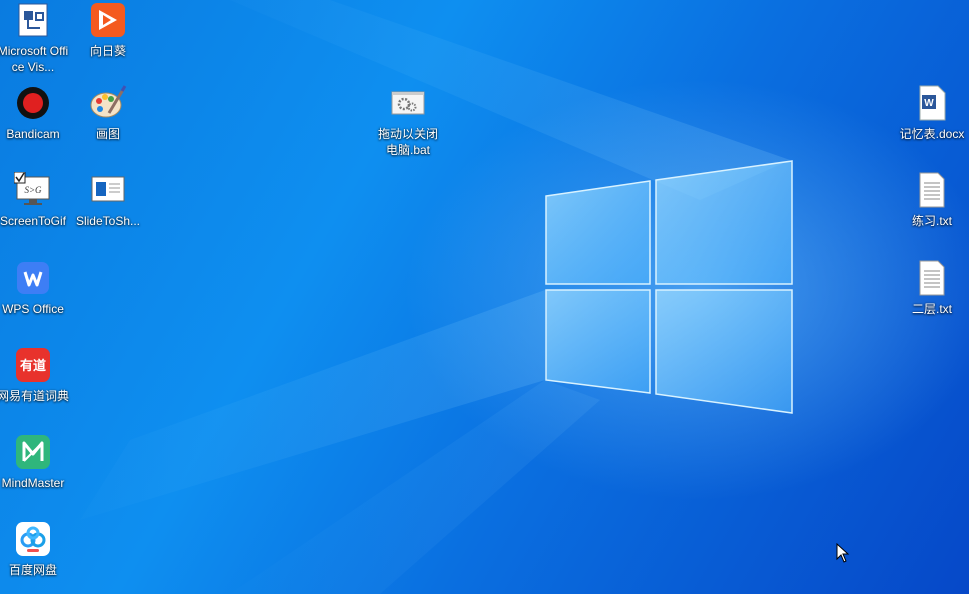 The width and height of the screenshot is (969, 594). Describe the element at coordinates (929, 103) in the screenshot. I see `word-glyph: W` at that location.